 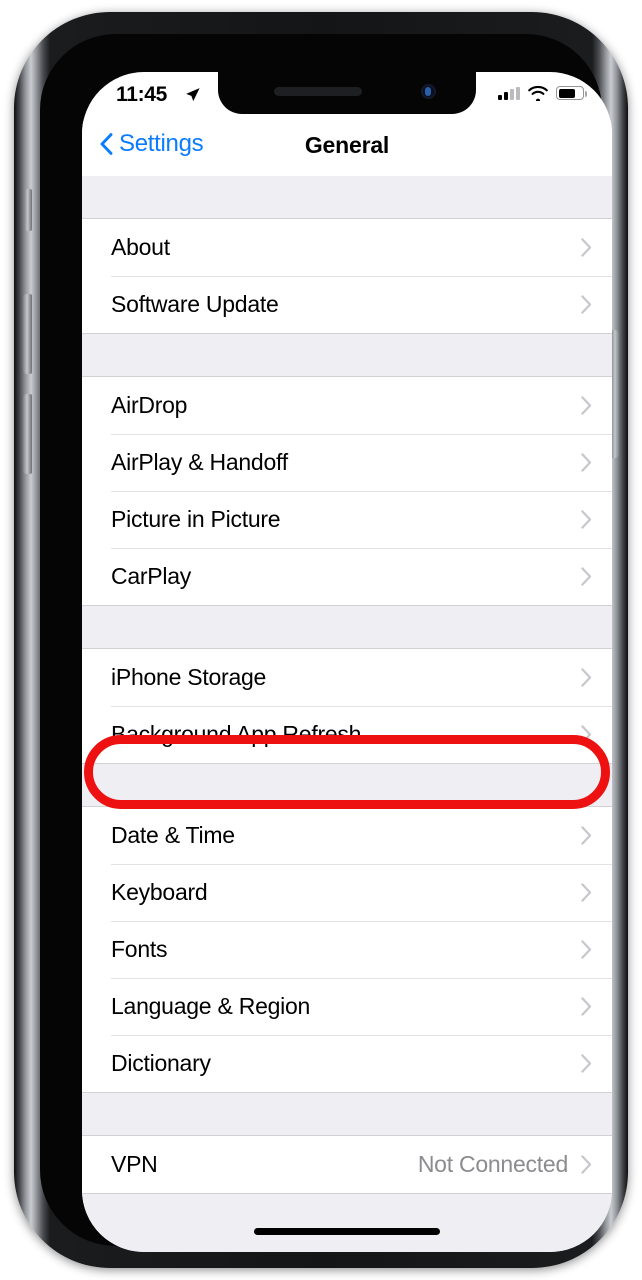 I want to click on navigation-bar: Settings General, so click(x=347, y=147).